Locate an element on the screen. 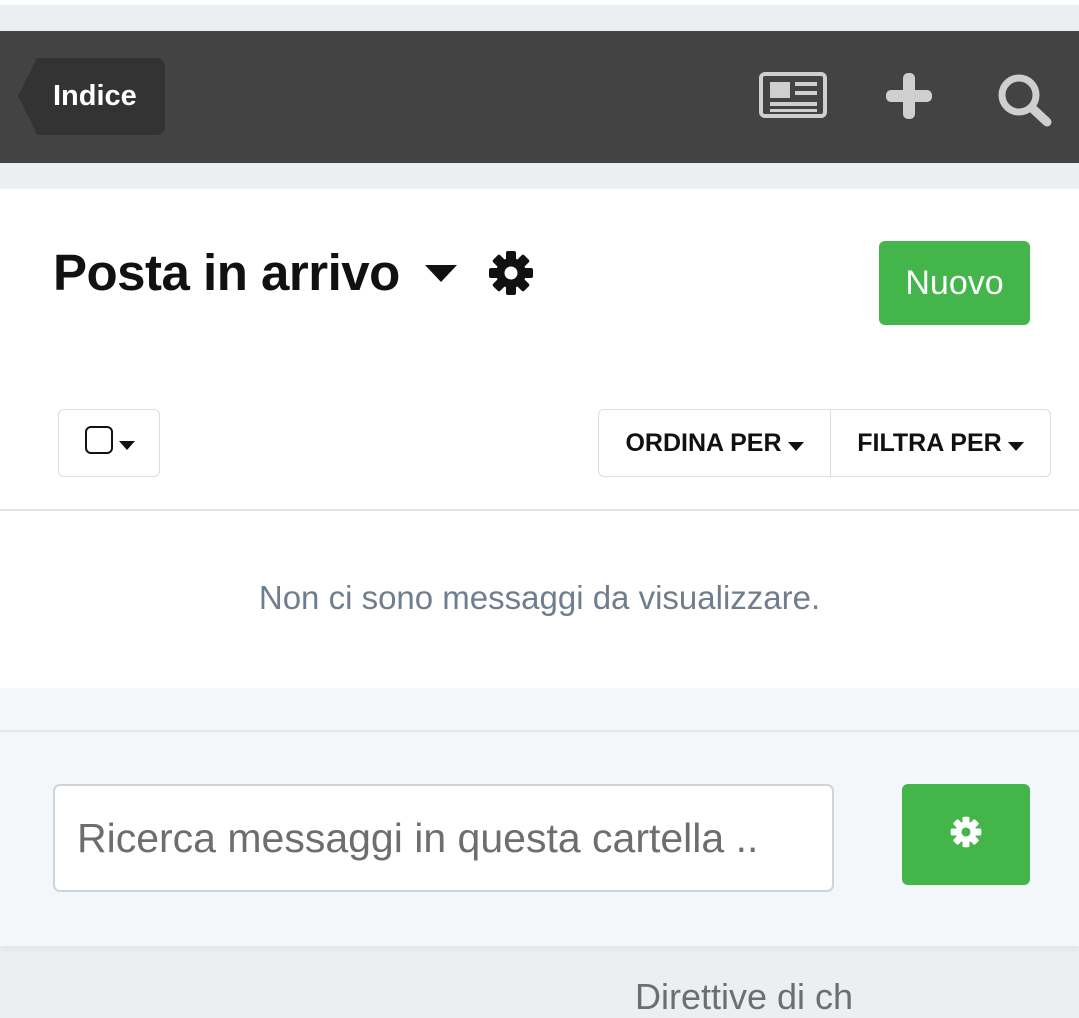 This screenshot has width=1079, height=1018. empty-message: Non ci sono messaggi da visualizzare. is located at coordinates (539, 597).